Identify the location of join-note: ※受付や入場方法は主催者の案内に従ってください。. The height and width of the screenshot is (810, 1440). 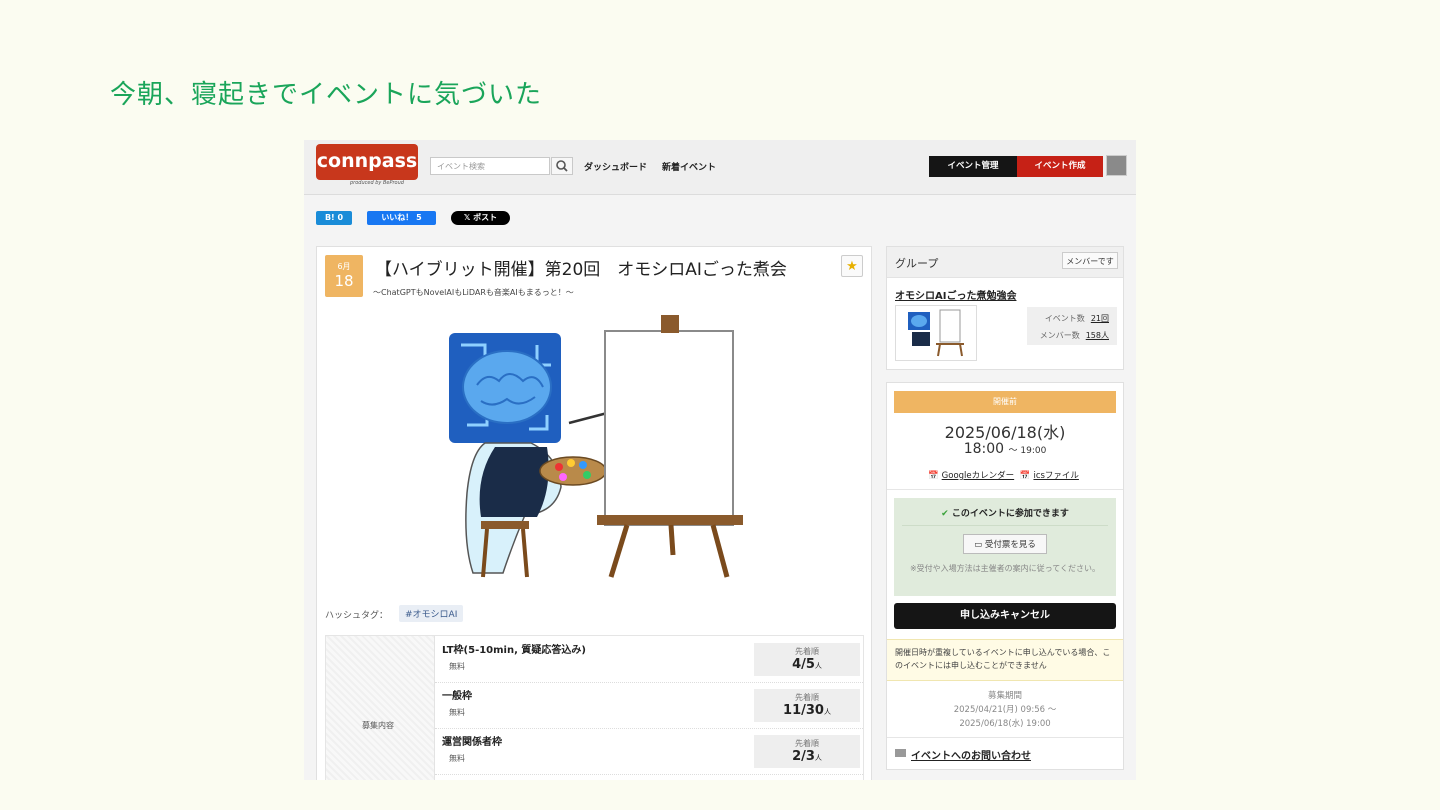
(1005, 568).